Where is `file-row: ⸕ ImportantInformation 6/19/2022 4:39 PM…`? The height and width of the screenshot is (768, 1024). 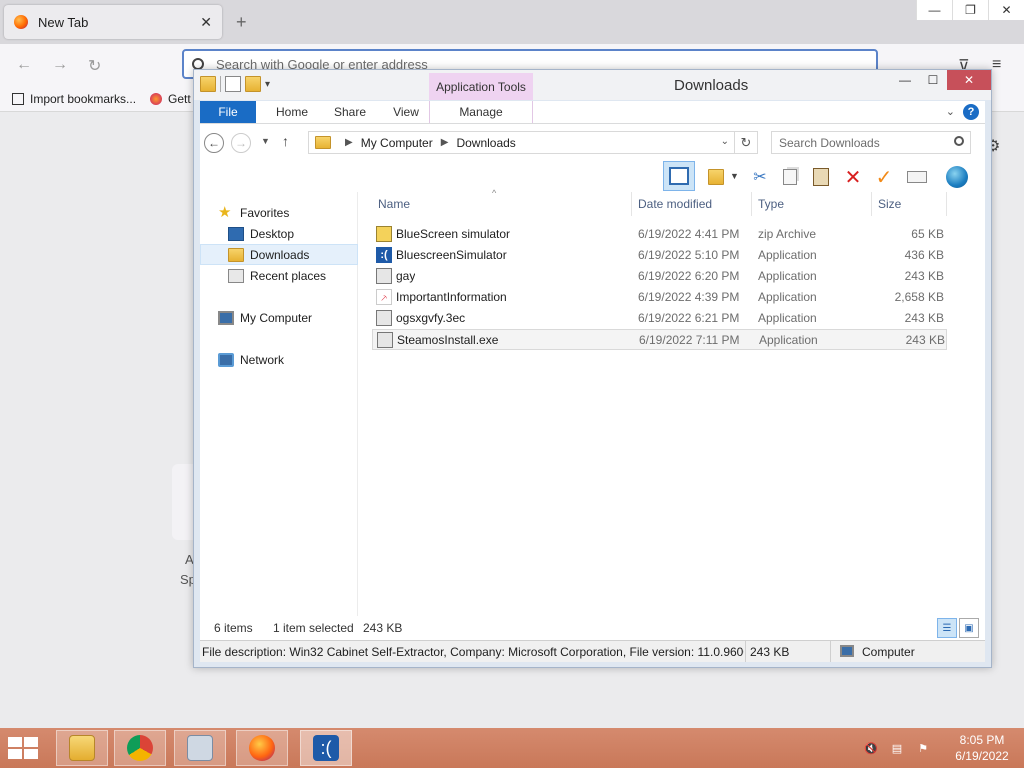
file-row: ⸕ ImportantInformation 6/19/2022 4:39 PM… is located at coordinates (659, 297).